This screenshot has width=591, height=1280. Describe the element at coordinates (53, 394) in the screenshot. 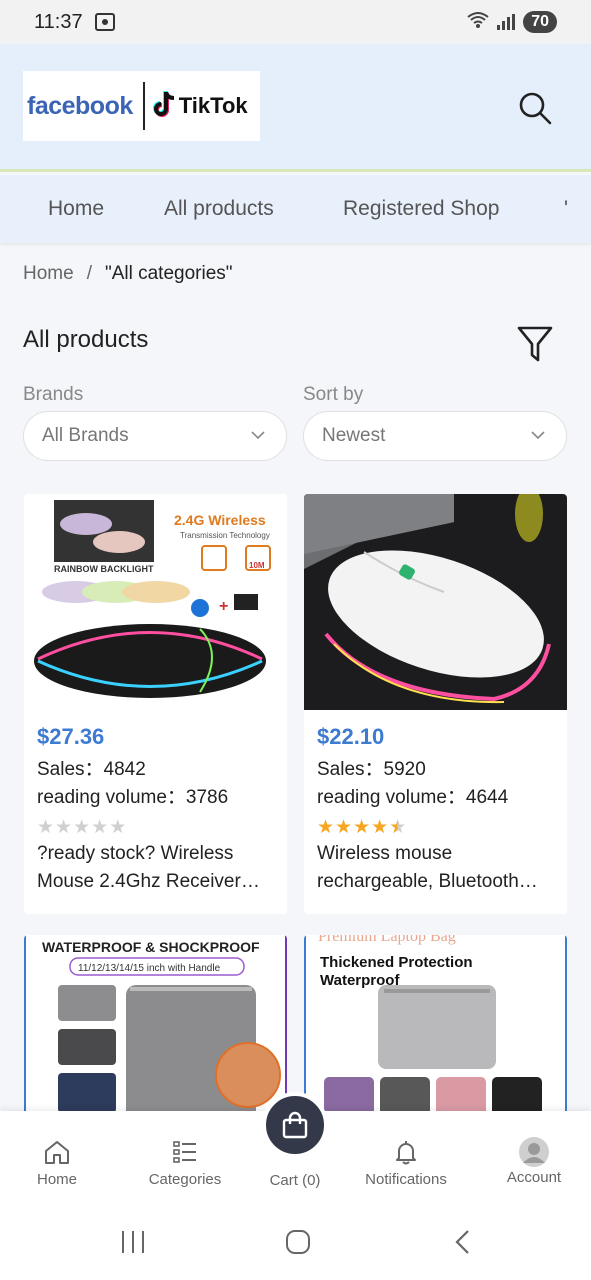

I see `brands-label: Brands` at that location.